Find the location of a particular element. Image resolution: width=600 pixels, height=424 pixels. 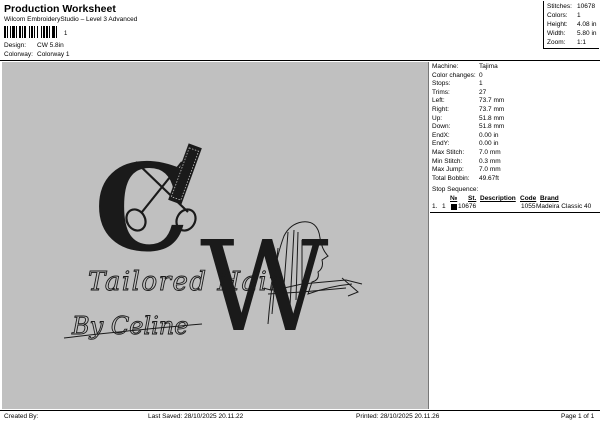

info-label: Right: is located at coordinates (440, 109).